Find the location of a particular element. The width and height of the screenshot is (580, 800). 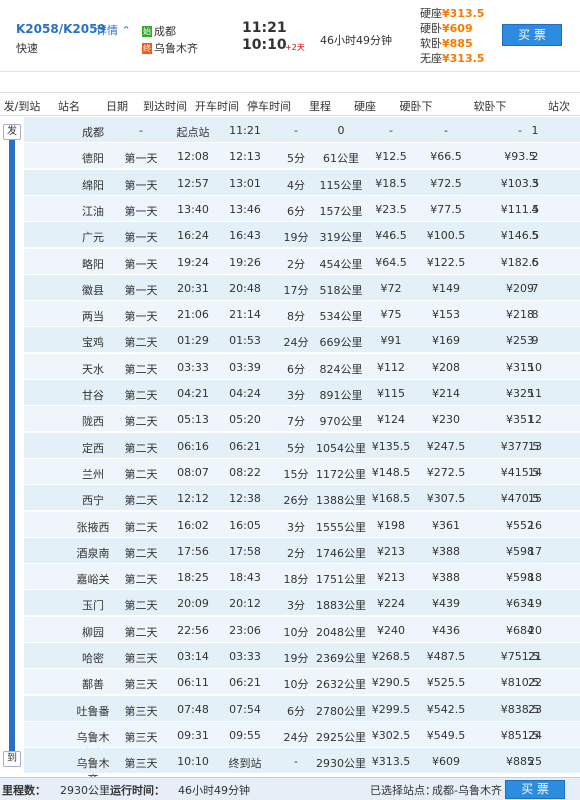

cell-depart: 19:26 is located at coordinates (245, 262).